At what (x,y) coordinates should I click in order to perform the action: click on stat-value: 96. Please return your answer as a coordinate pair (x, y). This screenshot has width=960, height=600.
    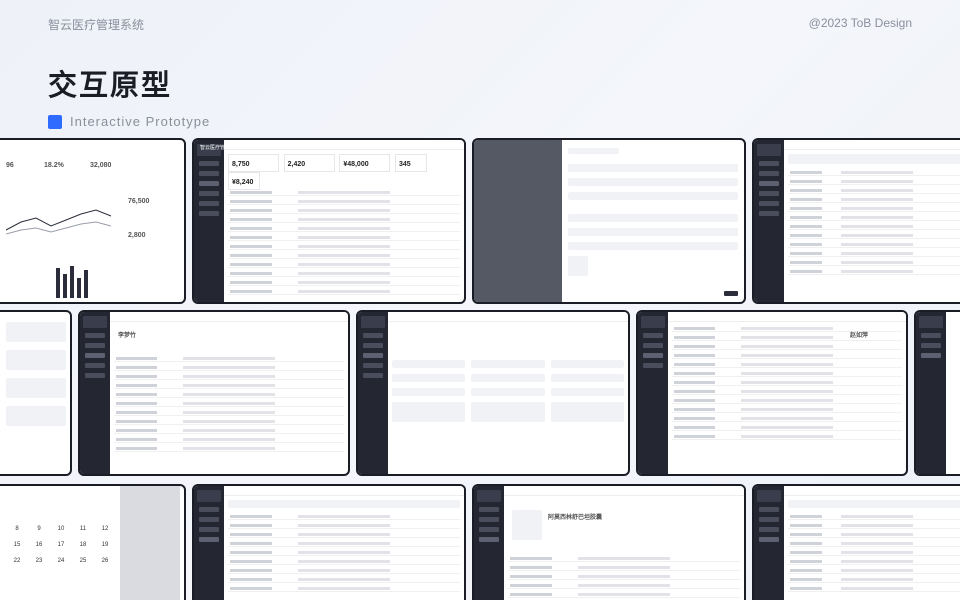
    Looking at the image, I should click on (10, 165).